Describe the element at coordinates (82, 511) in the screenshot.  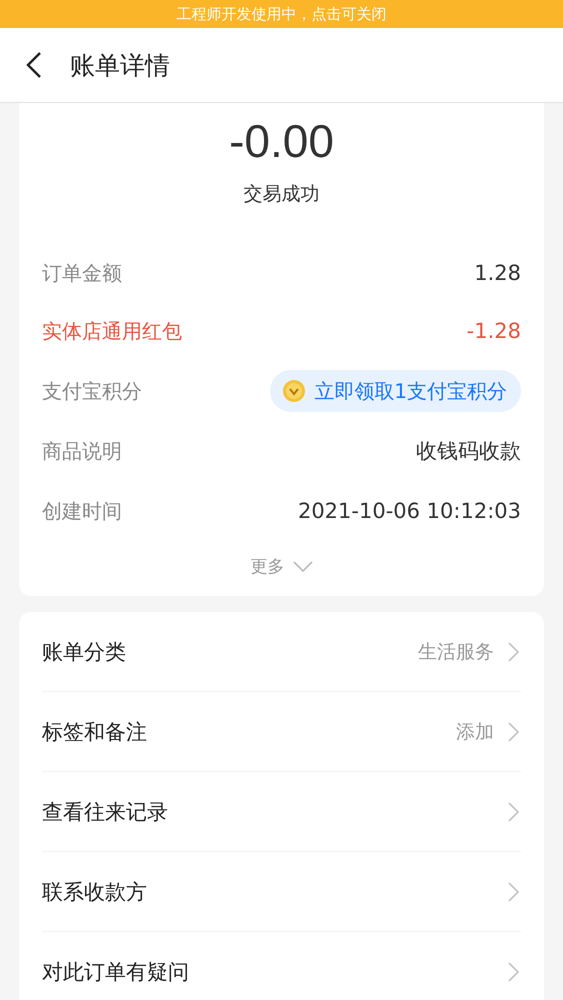
I see `detail-label: 创建时间` at that location.